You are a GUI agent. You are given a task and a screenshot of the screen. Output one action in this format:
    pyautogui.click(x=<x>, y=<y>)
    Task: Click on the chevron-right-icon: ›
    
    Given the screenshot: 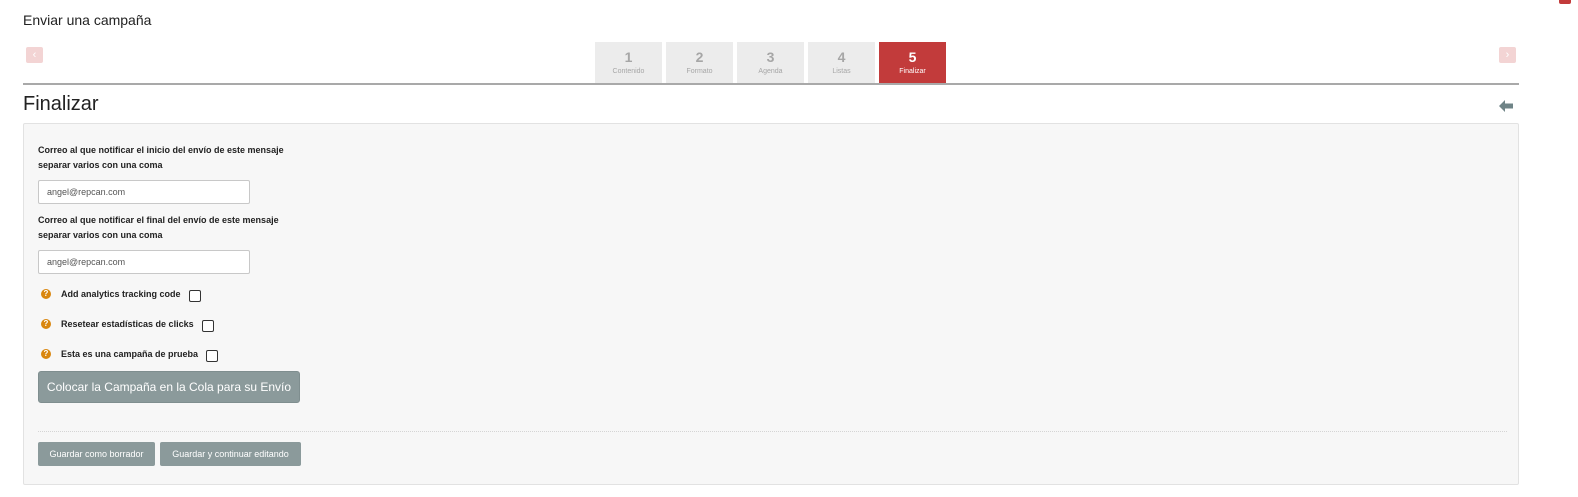 What is the action you would take?
    pyautogui.click(x=1507, y=55)
    